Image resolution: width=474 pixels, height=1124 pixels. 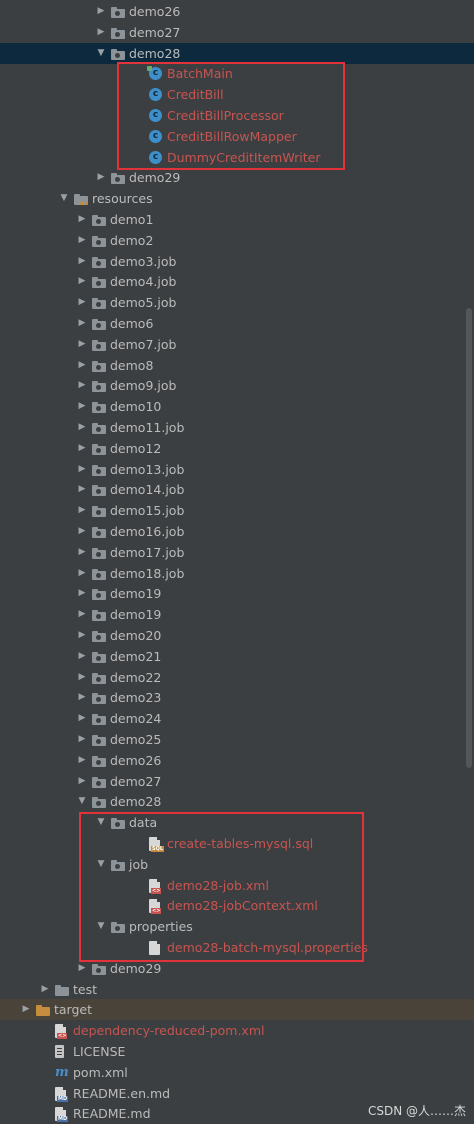 I want to click on tree-file-row: <> demo28-job.xml, so click(x=237, y=885).